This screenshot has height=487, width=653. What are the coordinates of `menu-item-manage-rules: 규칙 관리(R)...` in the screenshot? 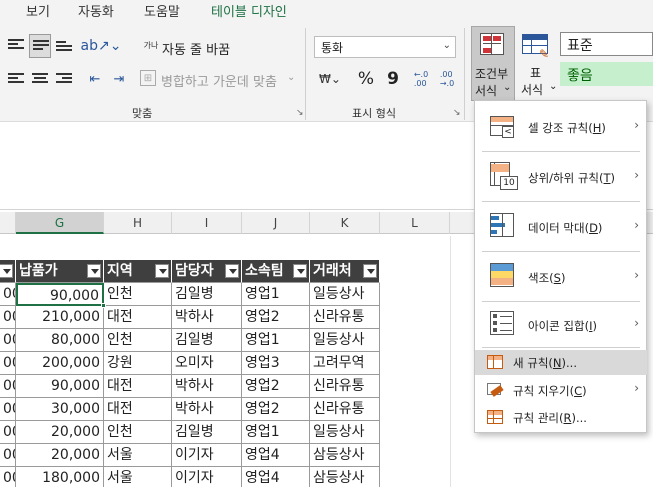 It's located at (561, 417).